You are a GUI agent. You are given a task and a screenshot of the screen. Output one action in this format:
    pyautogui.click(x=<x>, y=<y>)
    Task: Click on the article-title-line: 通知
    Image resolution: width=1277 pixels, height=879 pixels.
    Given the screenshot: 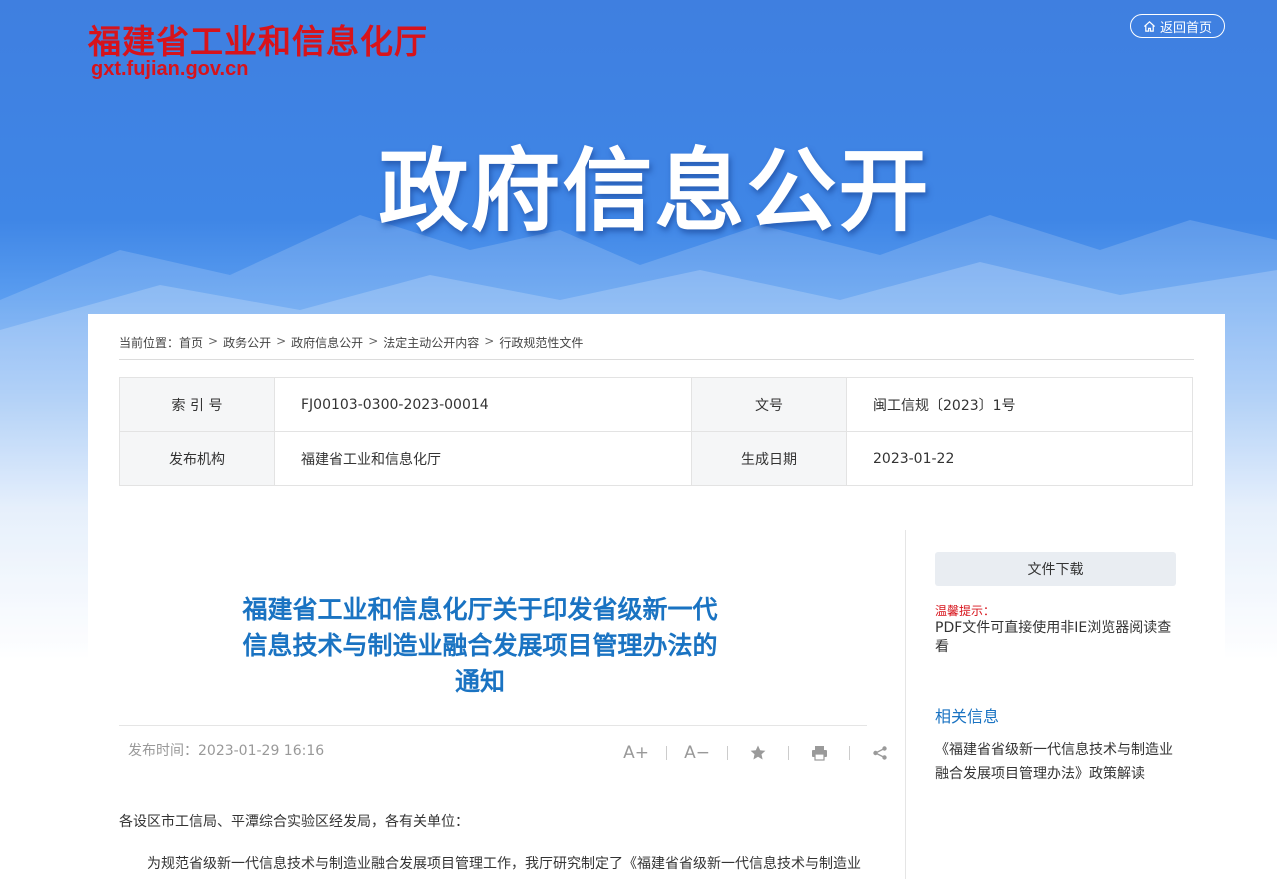 What is the action you would take?
    pyautogui.click(x=479, y=681)
    